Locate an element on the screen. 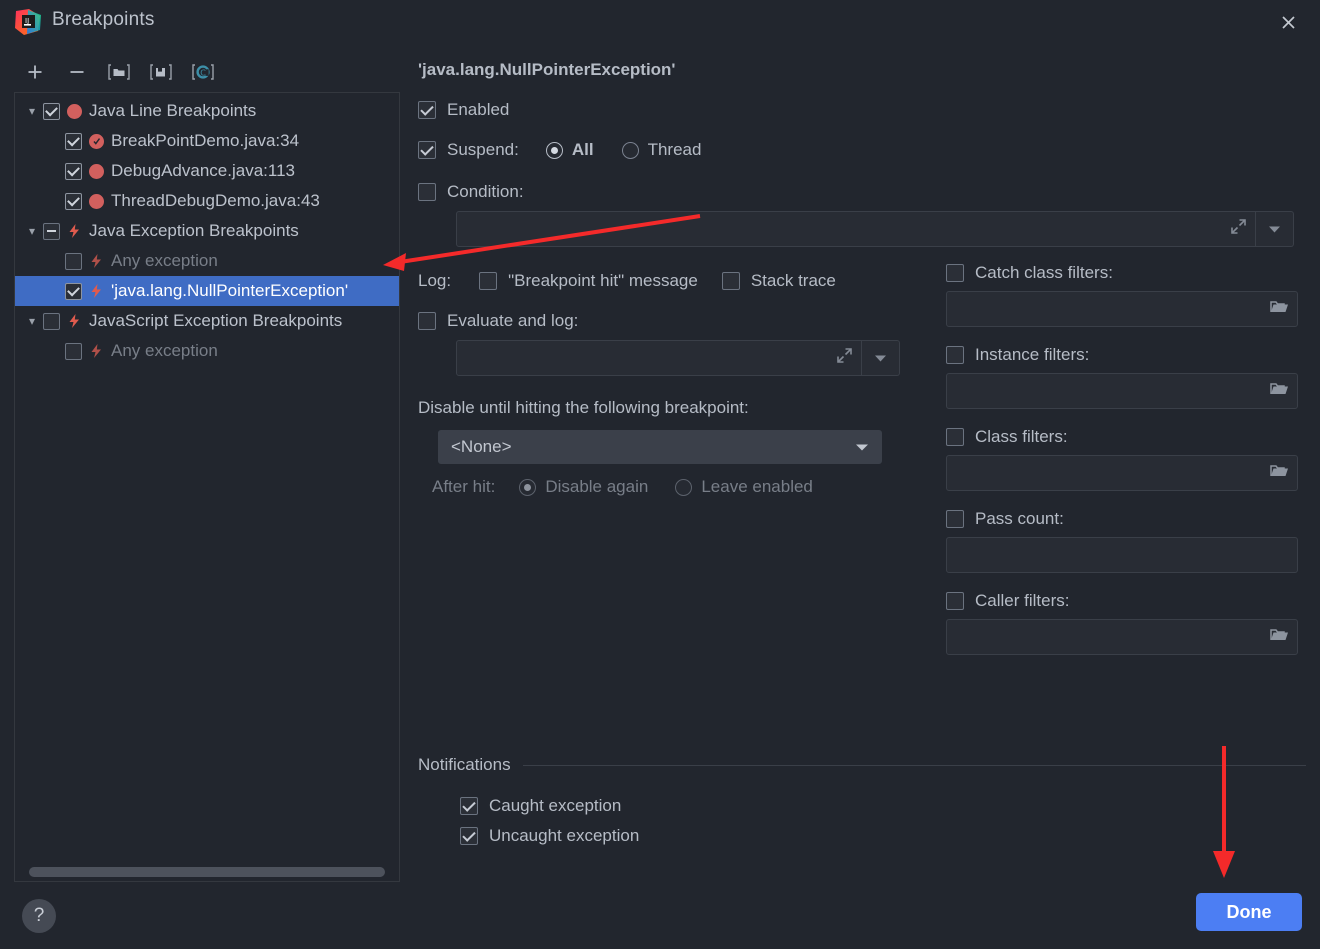 The image size is (1320, 949). caught-exception-checkbox is located at coordinates (469, 806).